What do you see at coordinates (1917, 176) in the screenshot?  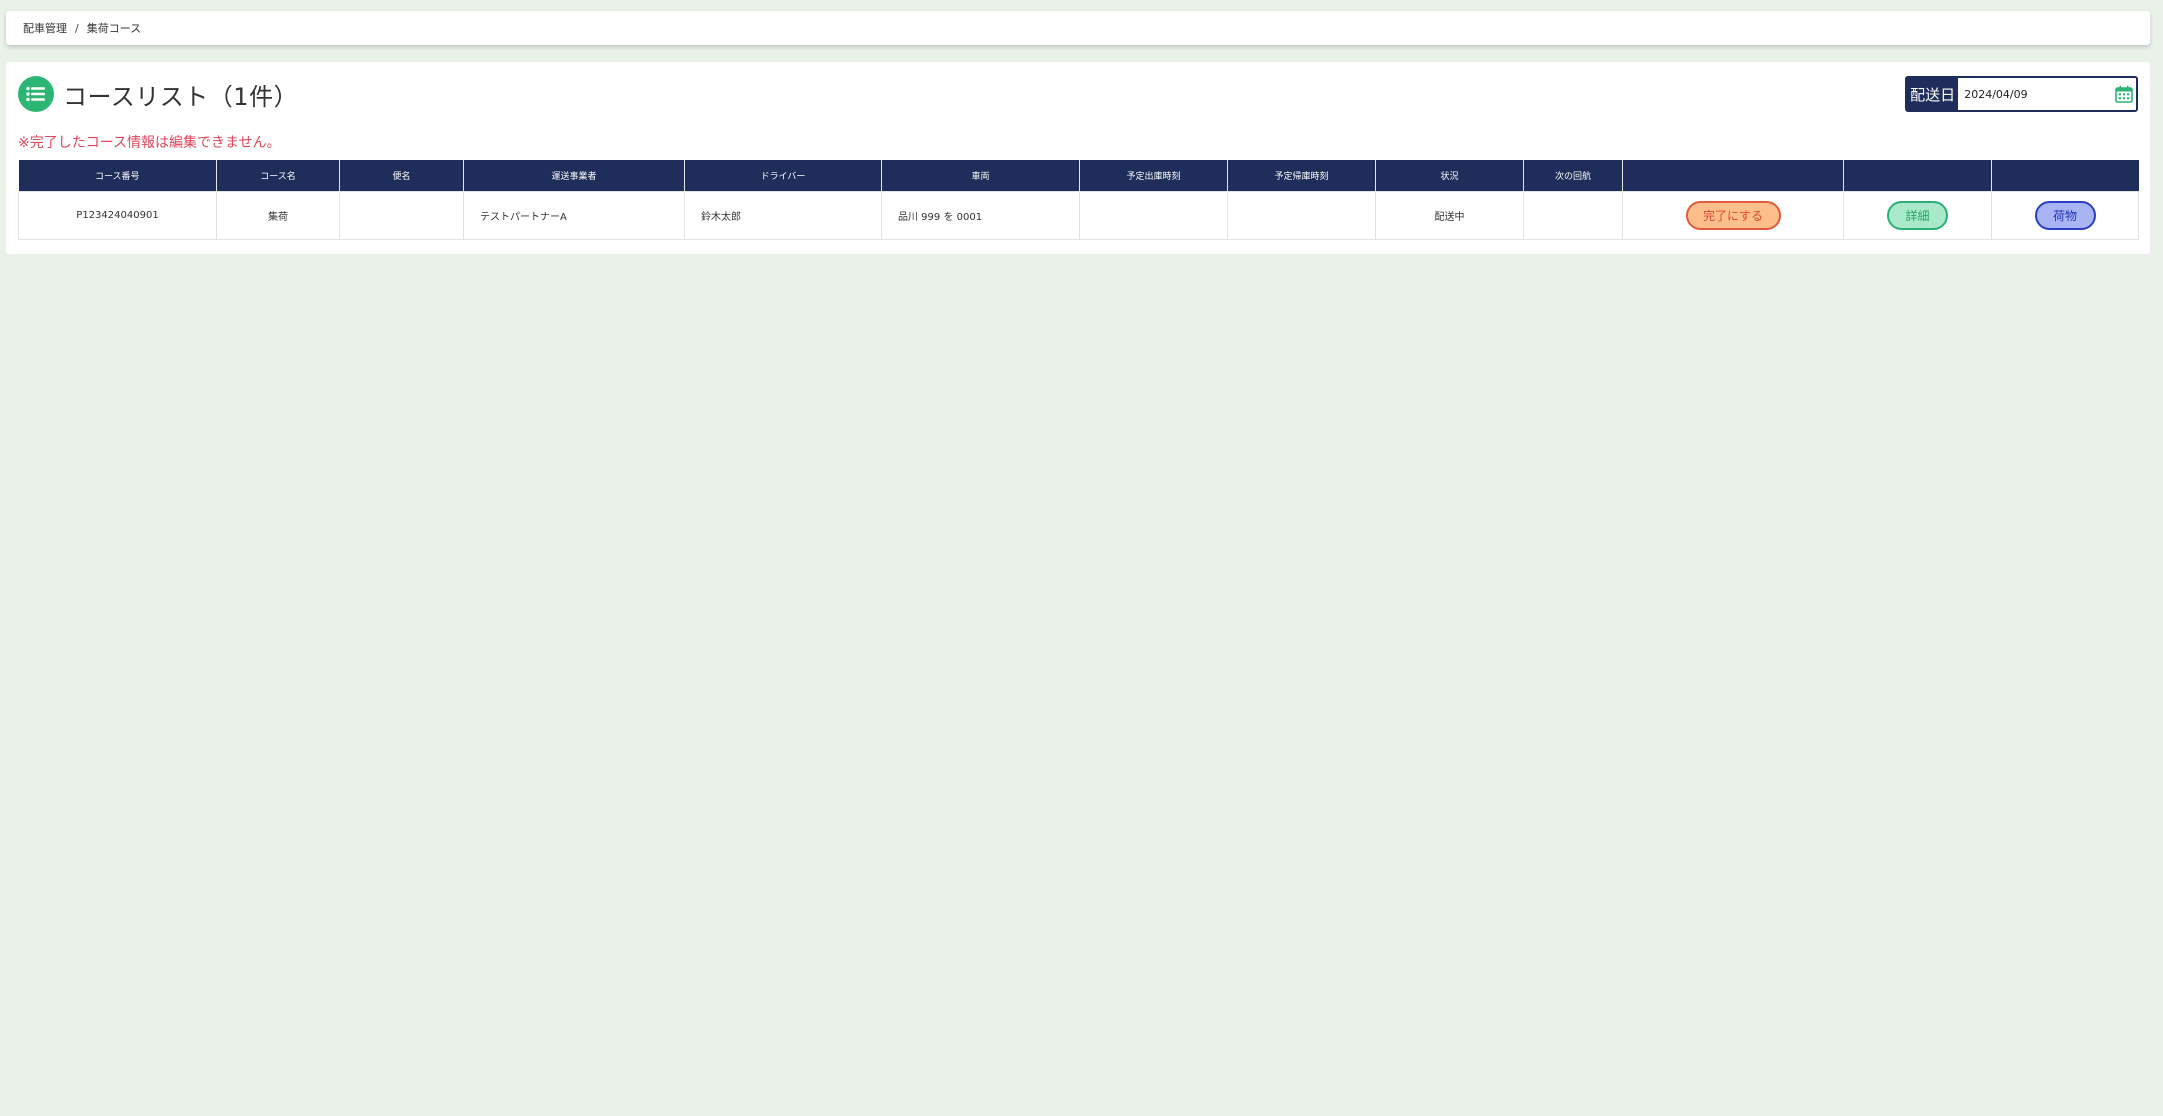 I see `column-header-detail-action` at bounding box center [1917, 176].